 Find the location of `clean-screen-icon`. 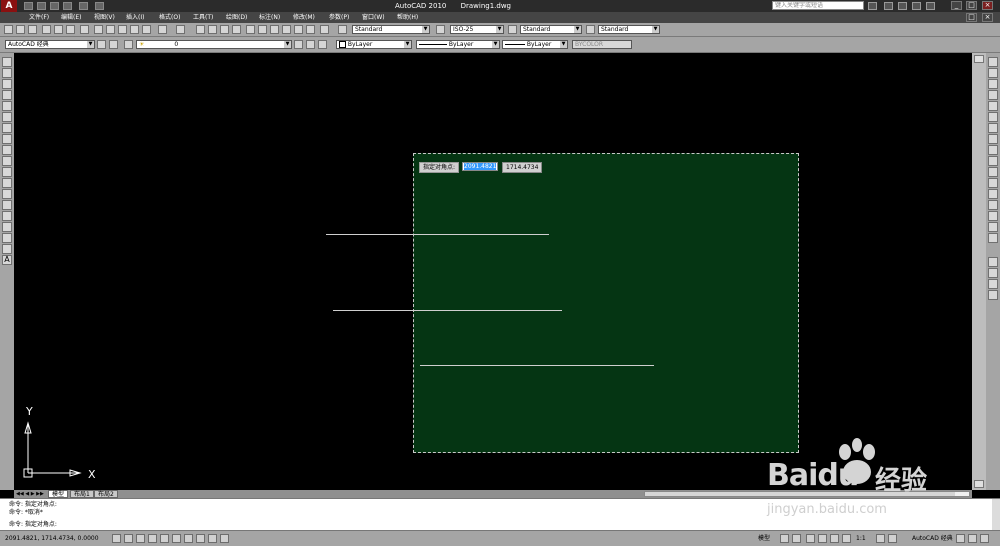

clean-screen-icon is located at coordinates (984, 538).